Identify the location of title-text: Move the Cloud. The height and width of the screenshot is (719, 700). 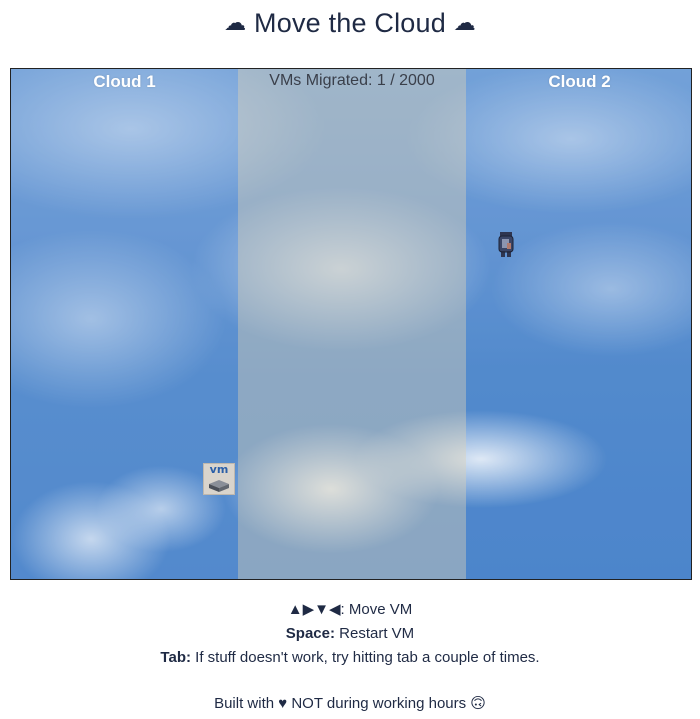
(350, 23).